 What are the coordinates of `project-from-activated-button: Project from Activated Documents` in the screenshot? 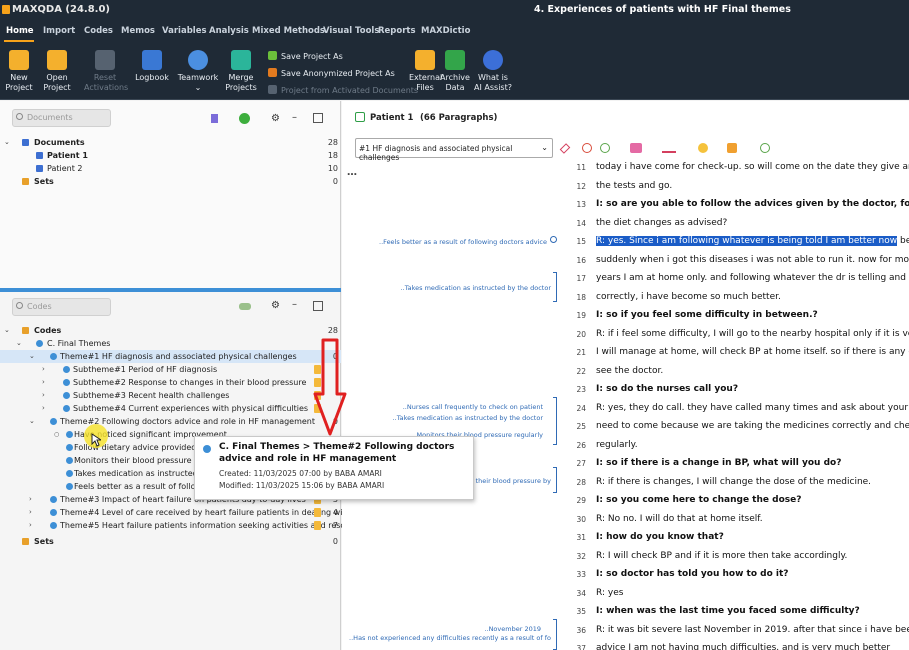 It's located at (343, 90).